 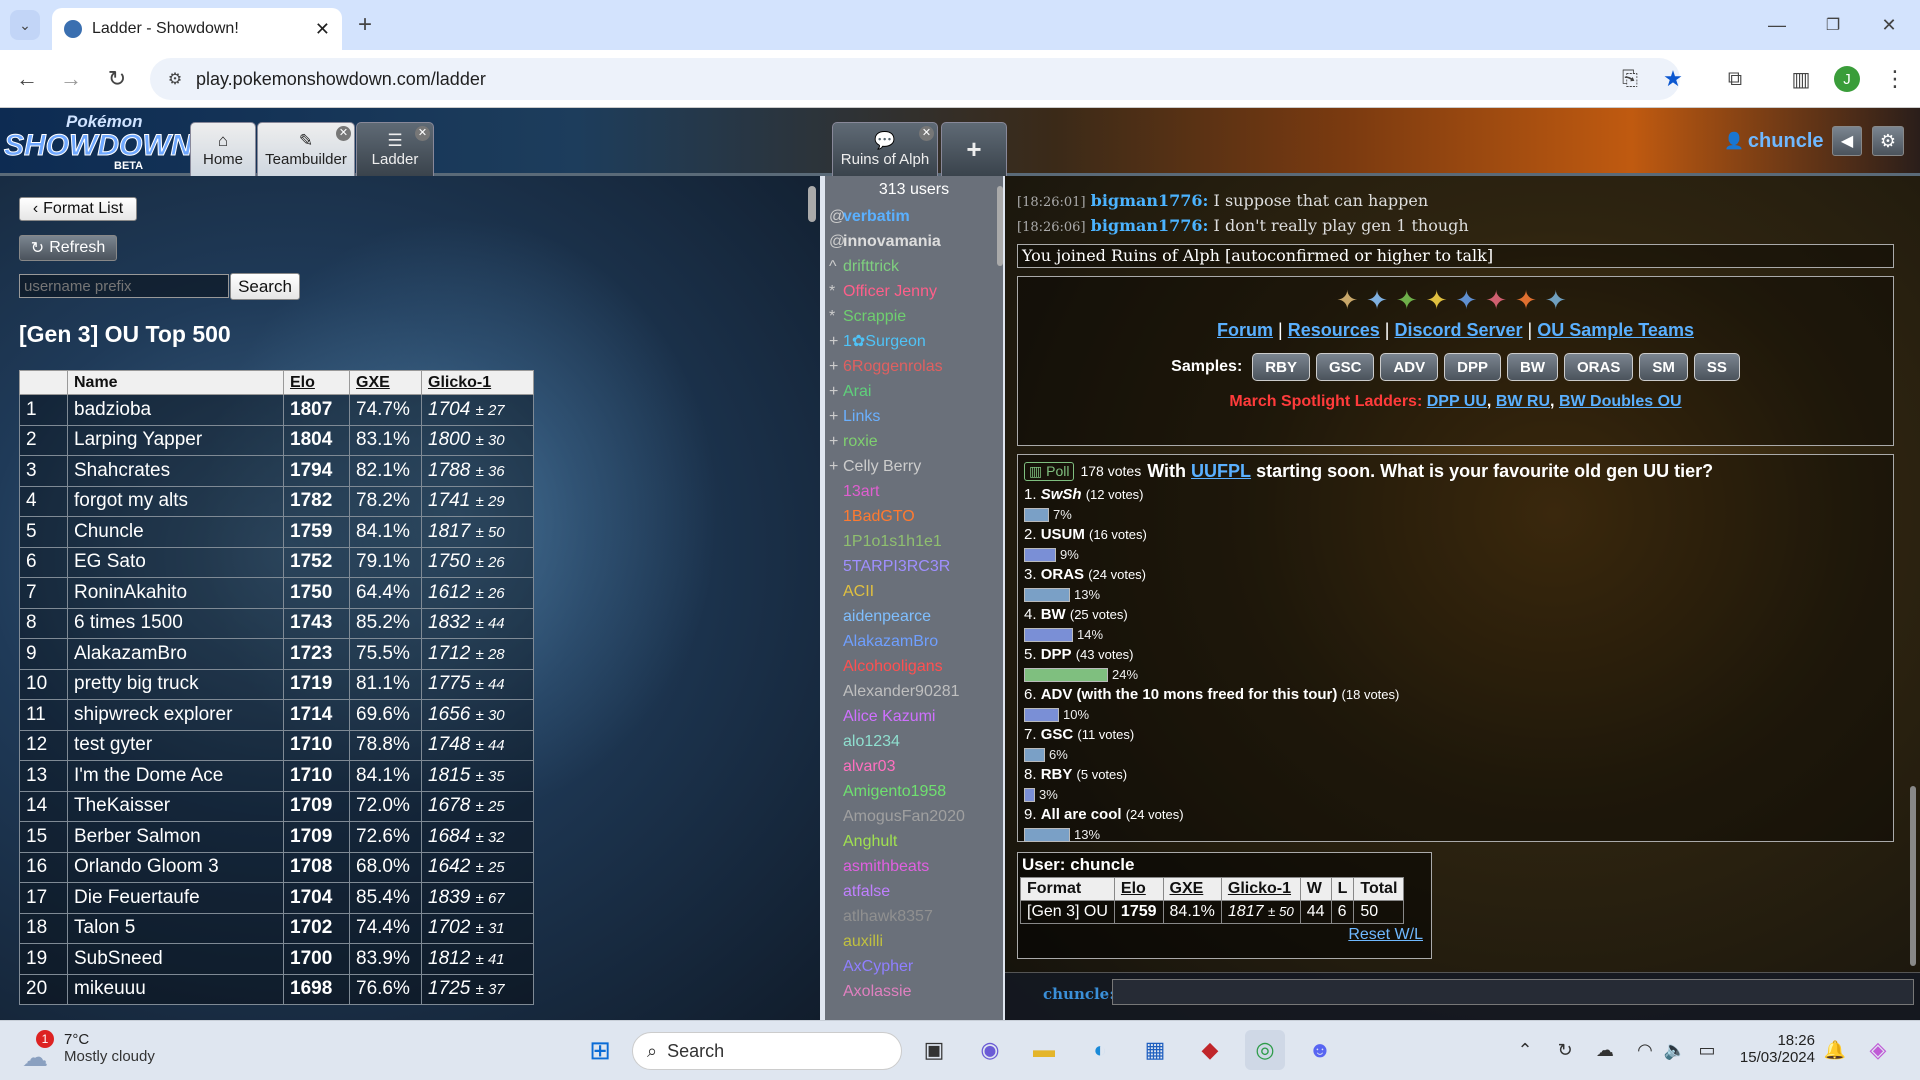 I want to click on show-hidden-icons-icon: ⌃, so click(x=1525, y=1050).